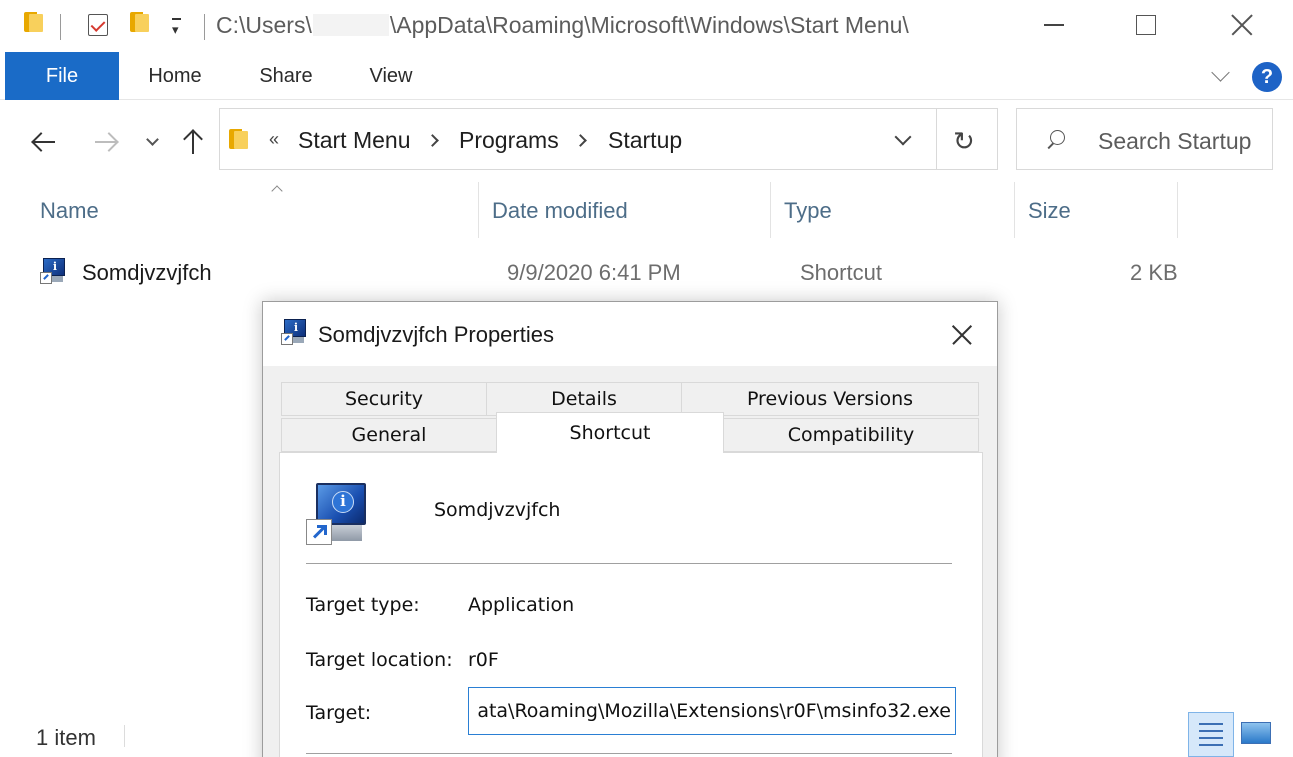  What do you see at coordinates (66, 737) in the screenshot?
I see `item-count-status: 1 item` at bounding box center [66, 737].